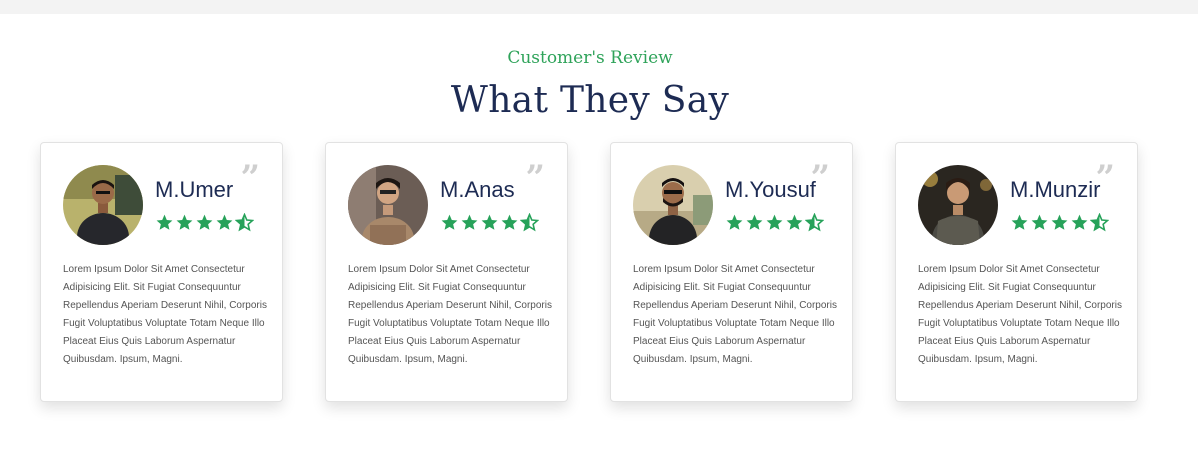 The image size is (1198, 454). What do you see at coordinates (590, 58) in the screenshot?
I see `section-subtitle: Customer's Review` at bounding box center [590, 58].